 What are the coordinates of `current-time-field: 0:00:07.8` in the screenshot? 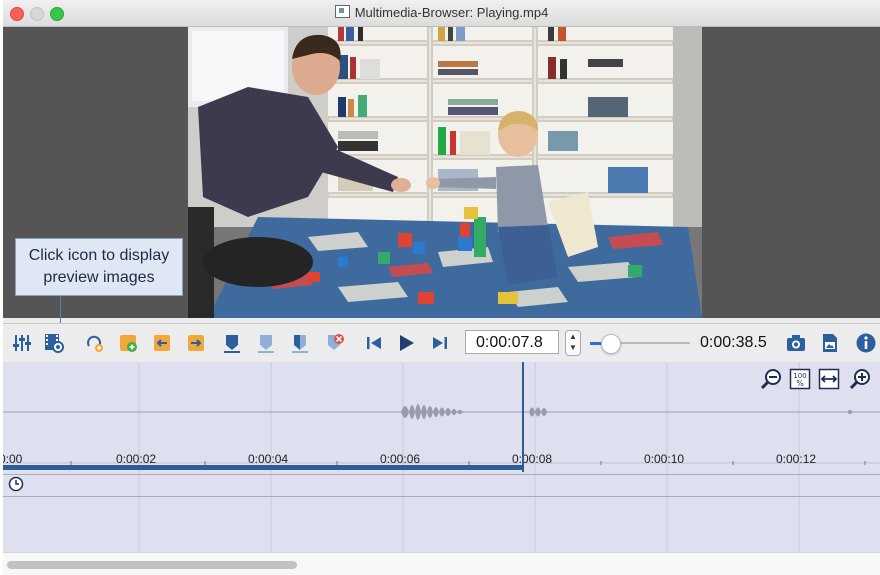 It's located at (512, 342).